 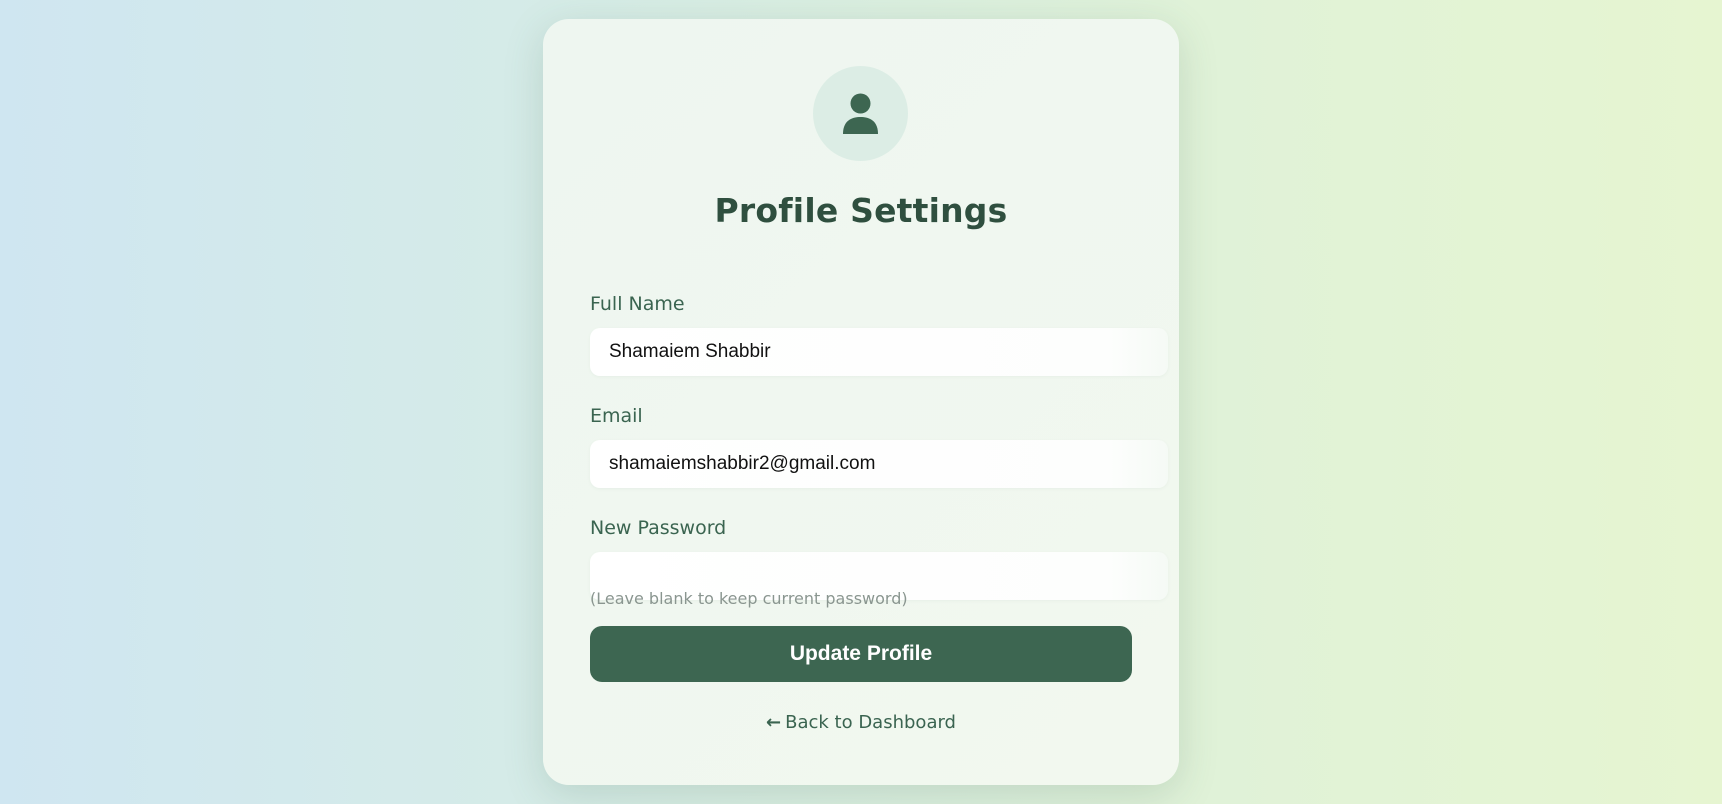 I want to click on back-to-dashboard-link: ← Back to Dashboard, so click(x=861, y=722).